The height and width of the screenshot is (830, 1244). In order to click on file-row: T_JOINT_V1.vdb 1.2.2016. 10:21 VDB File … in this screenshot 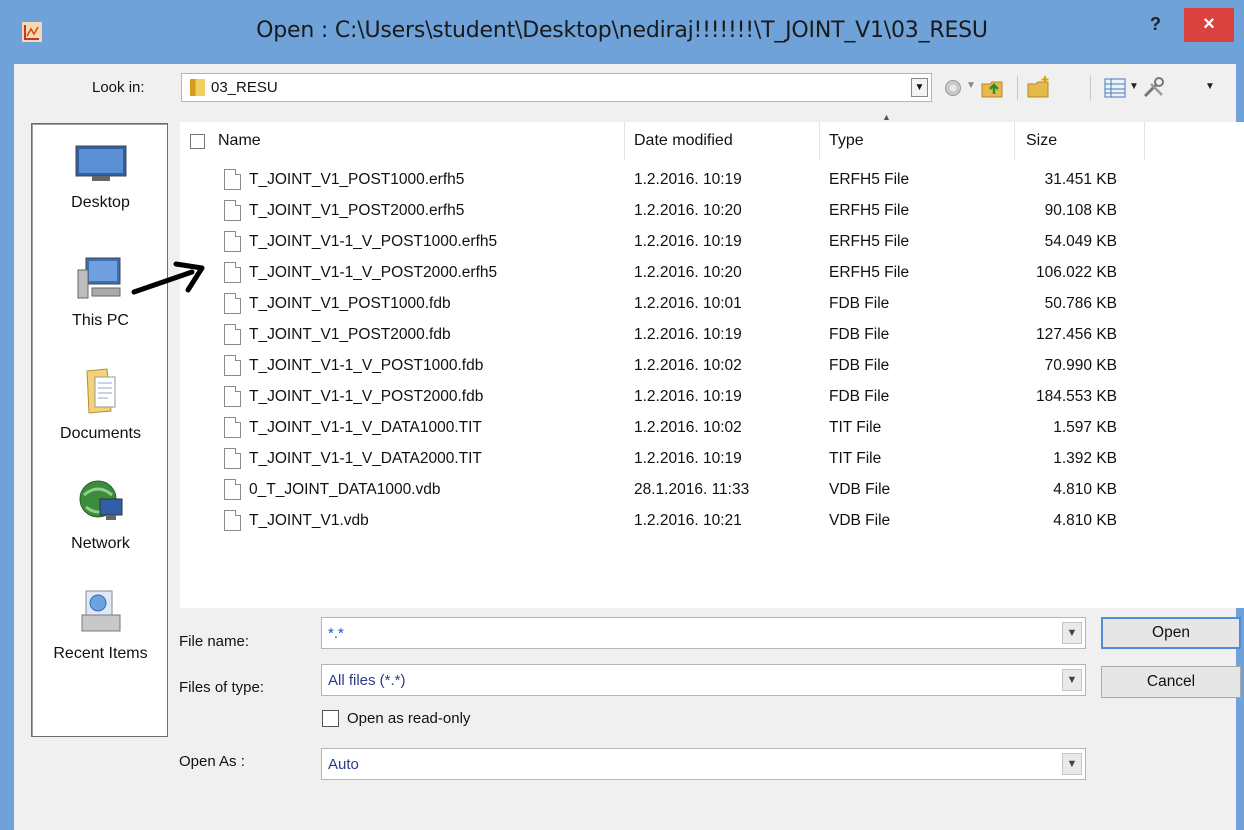, I will do `click(712, 521)`.